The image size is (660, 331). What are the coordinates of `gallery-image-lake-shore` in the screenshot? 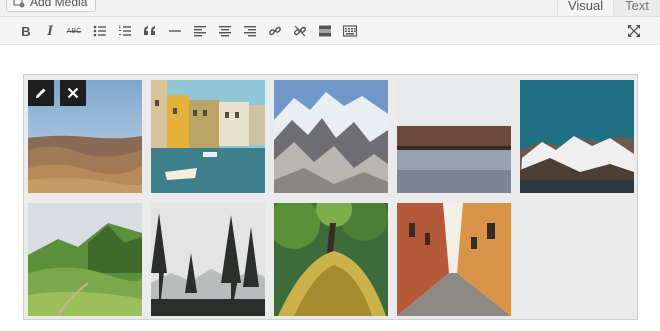 It's located at (454, 136).